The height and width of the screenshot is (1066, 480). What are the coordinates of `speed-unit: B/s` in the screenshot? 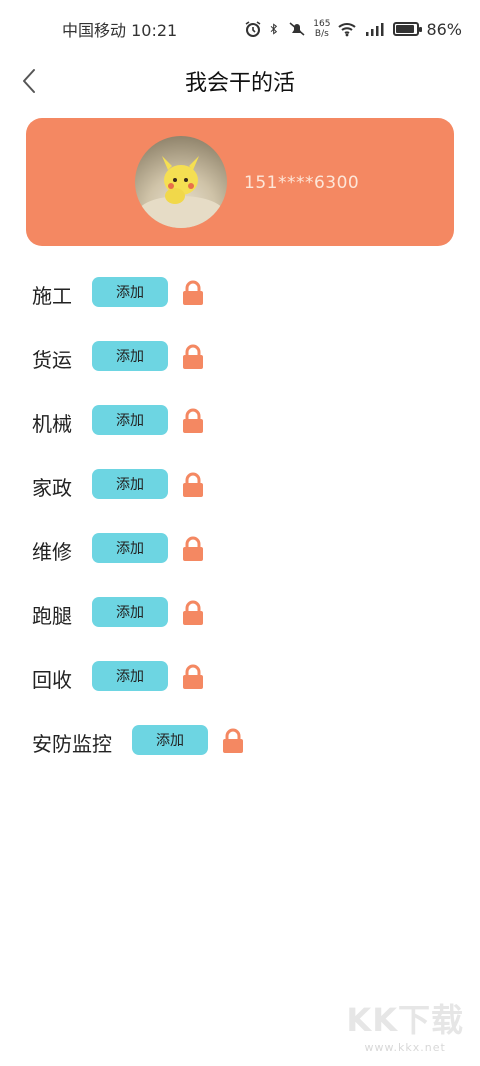 It's located at (321, 34).